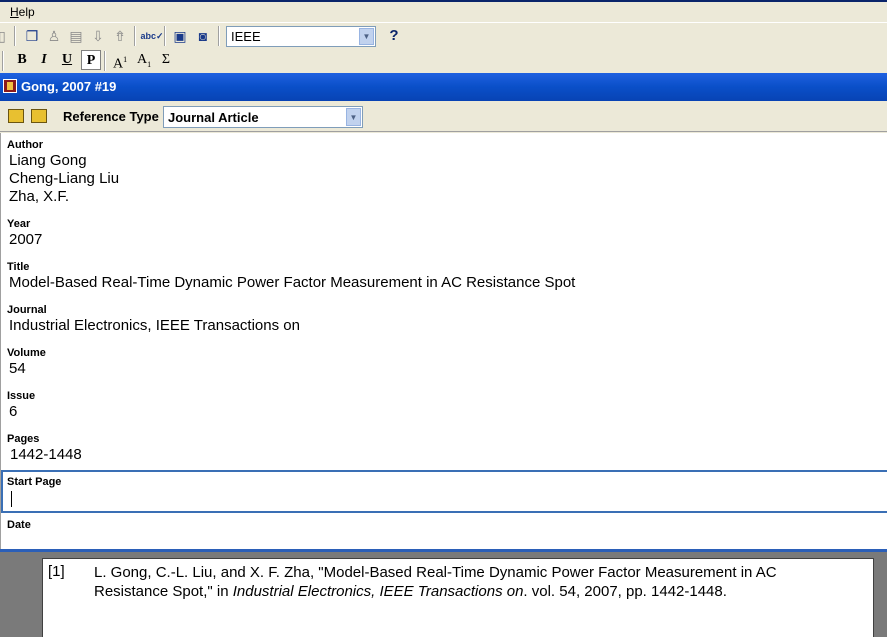 The height and width of the screenshot is (637, 887). Describe the element at coordinates (118, 64) in the screenshot. I see `superscript-button-label: A` at that location.